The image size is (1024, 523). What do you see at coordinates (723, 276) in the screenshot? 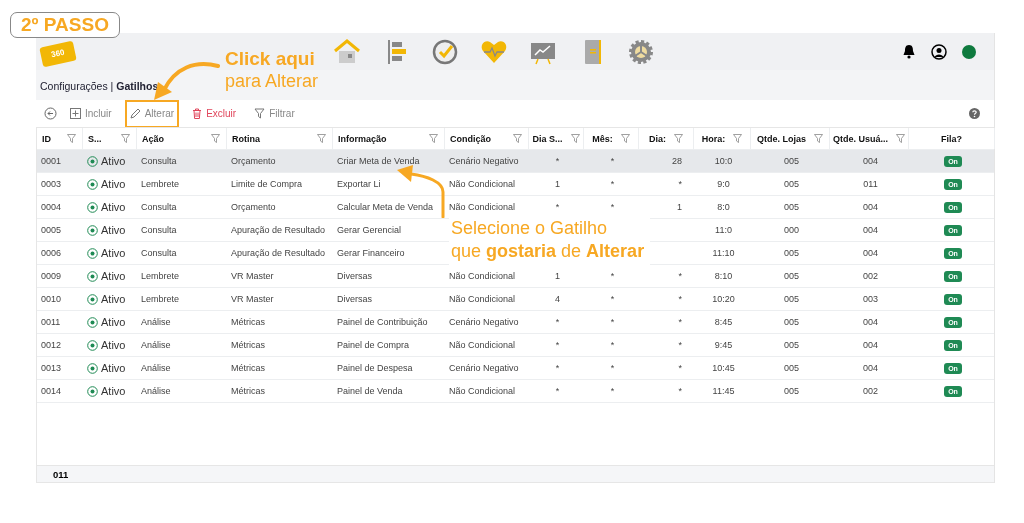
I see `table-cell: 8:10` at bounding box center [723, 276].